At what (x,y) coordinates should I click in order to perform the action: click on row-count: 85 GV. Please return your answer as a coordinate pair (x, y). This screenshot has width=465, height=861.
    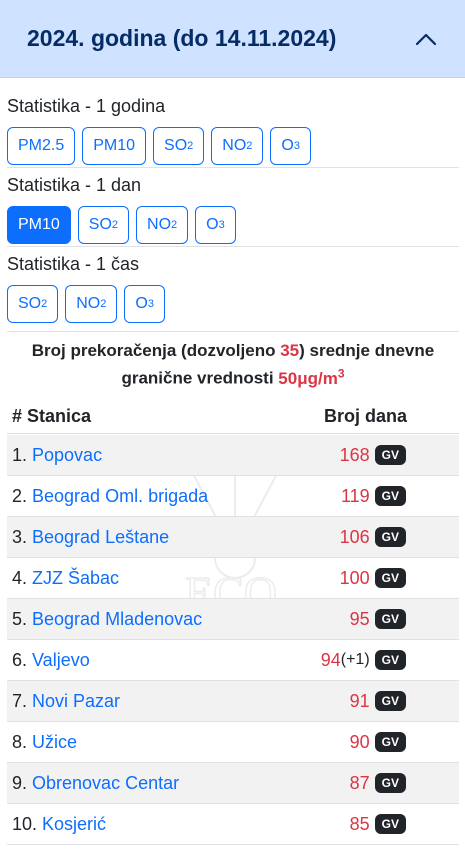
    Looking at the image, I should click on (378, 824).